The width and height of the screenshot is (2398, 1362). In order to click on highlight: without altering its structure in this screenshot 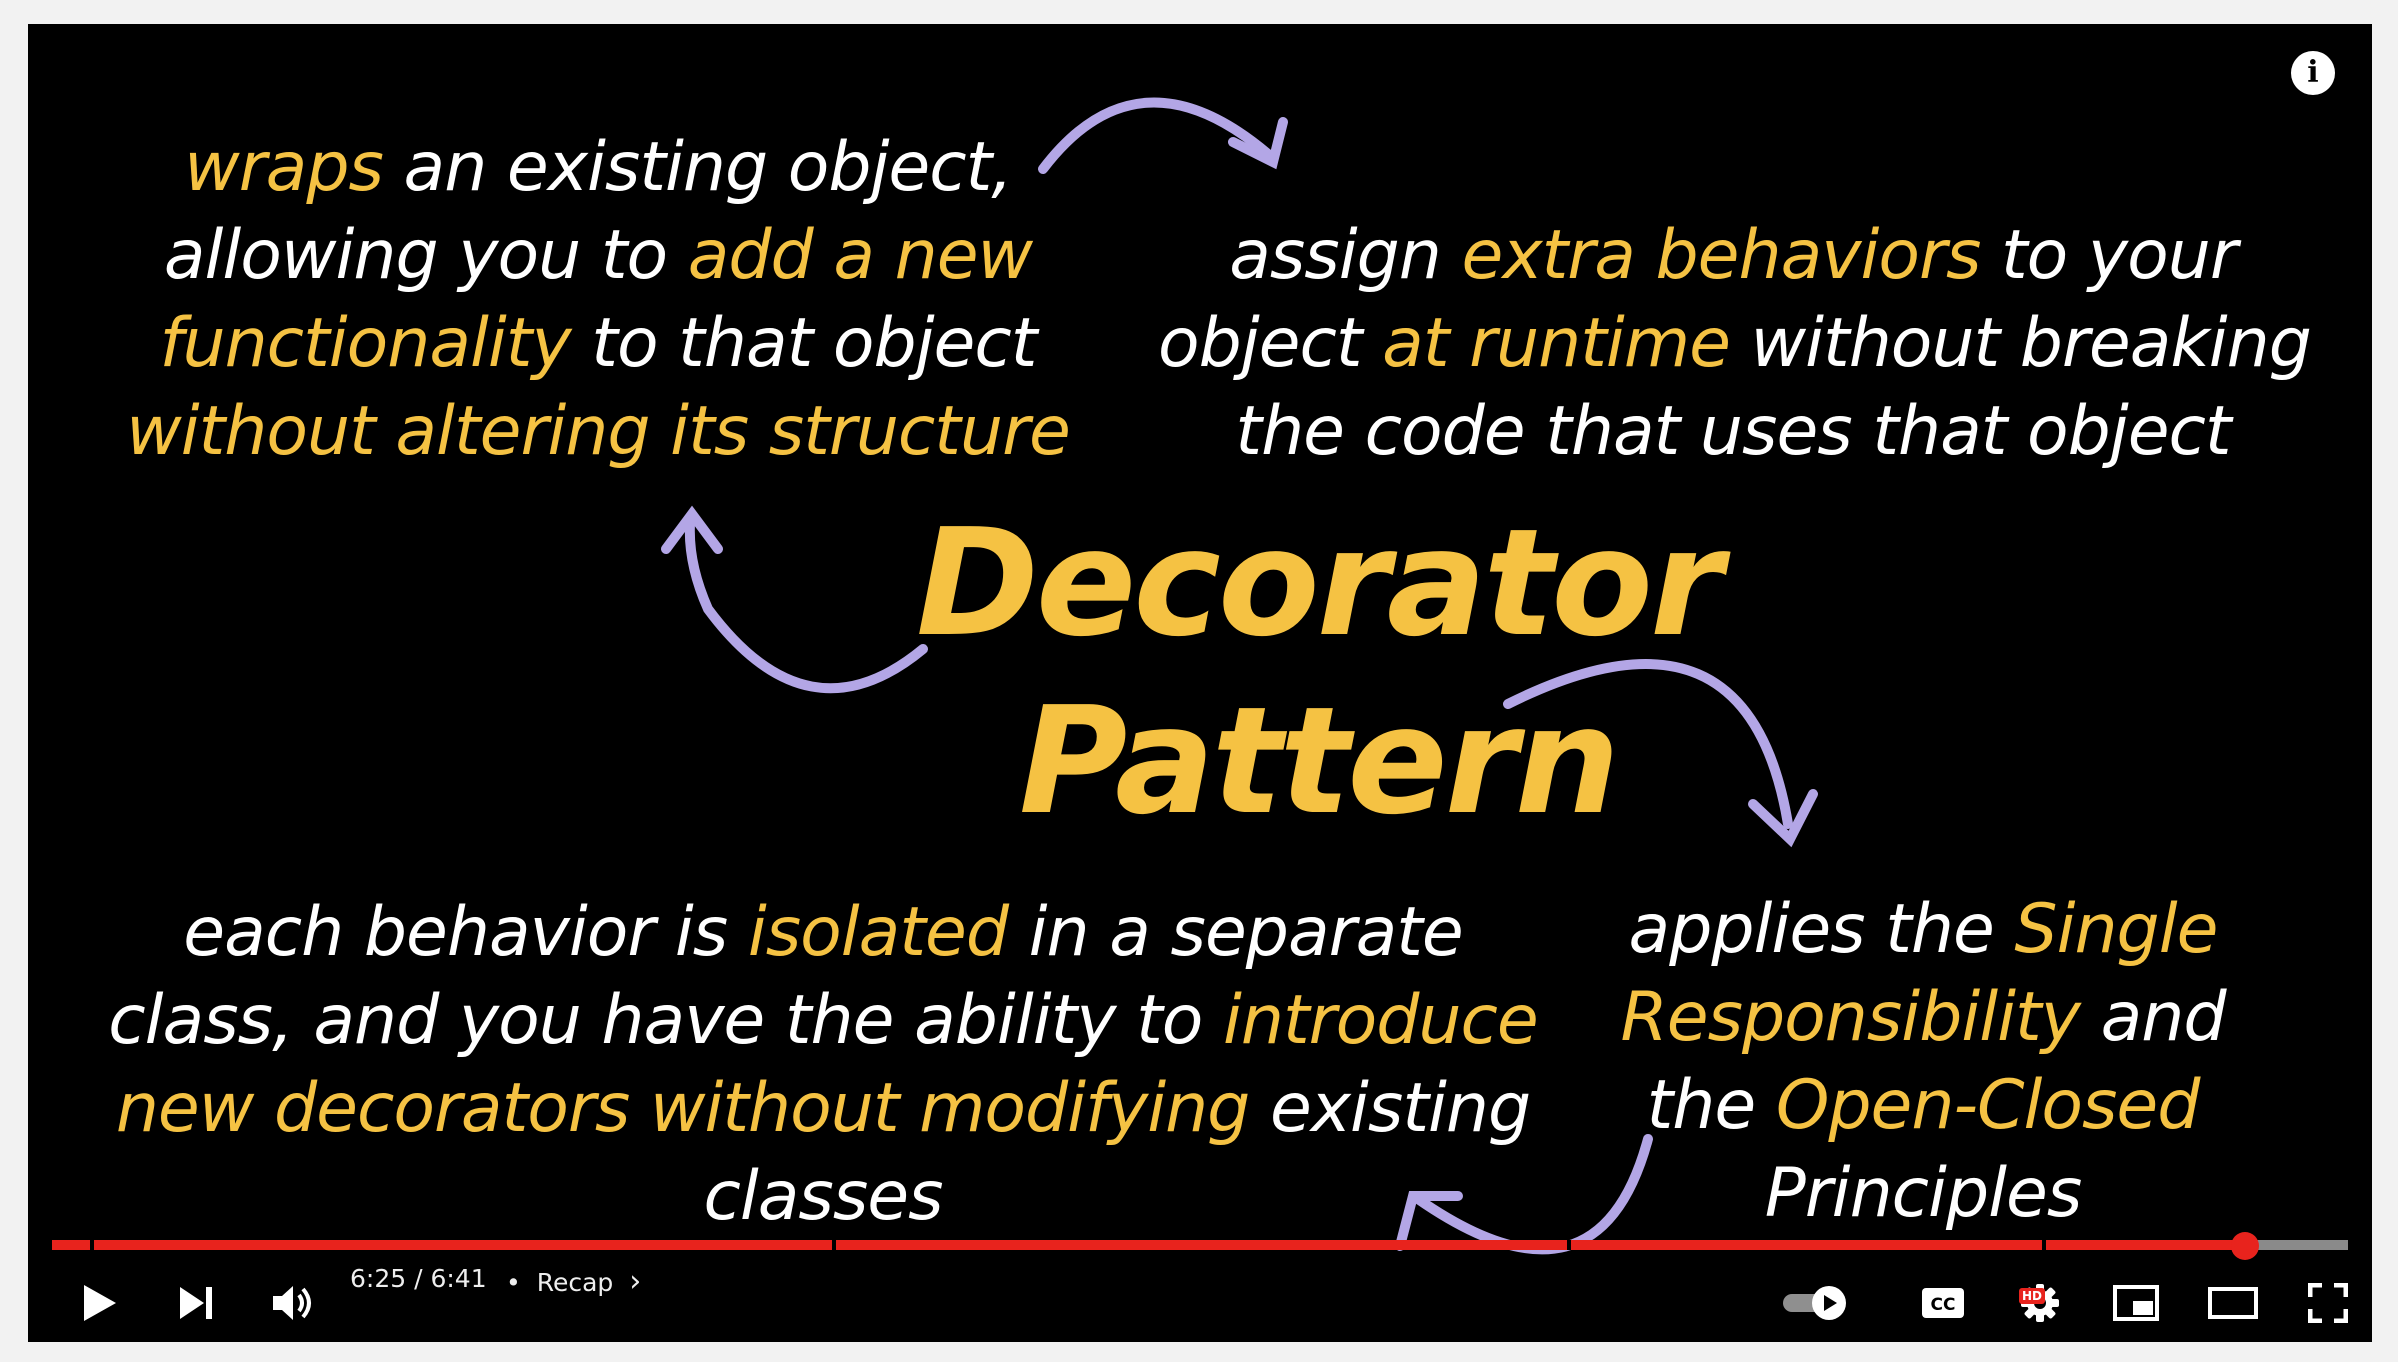, I will do `click(598, 431)`.